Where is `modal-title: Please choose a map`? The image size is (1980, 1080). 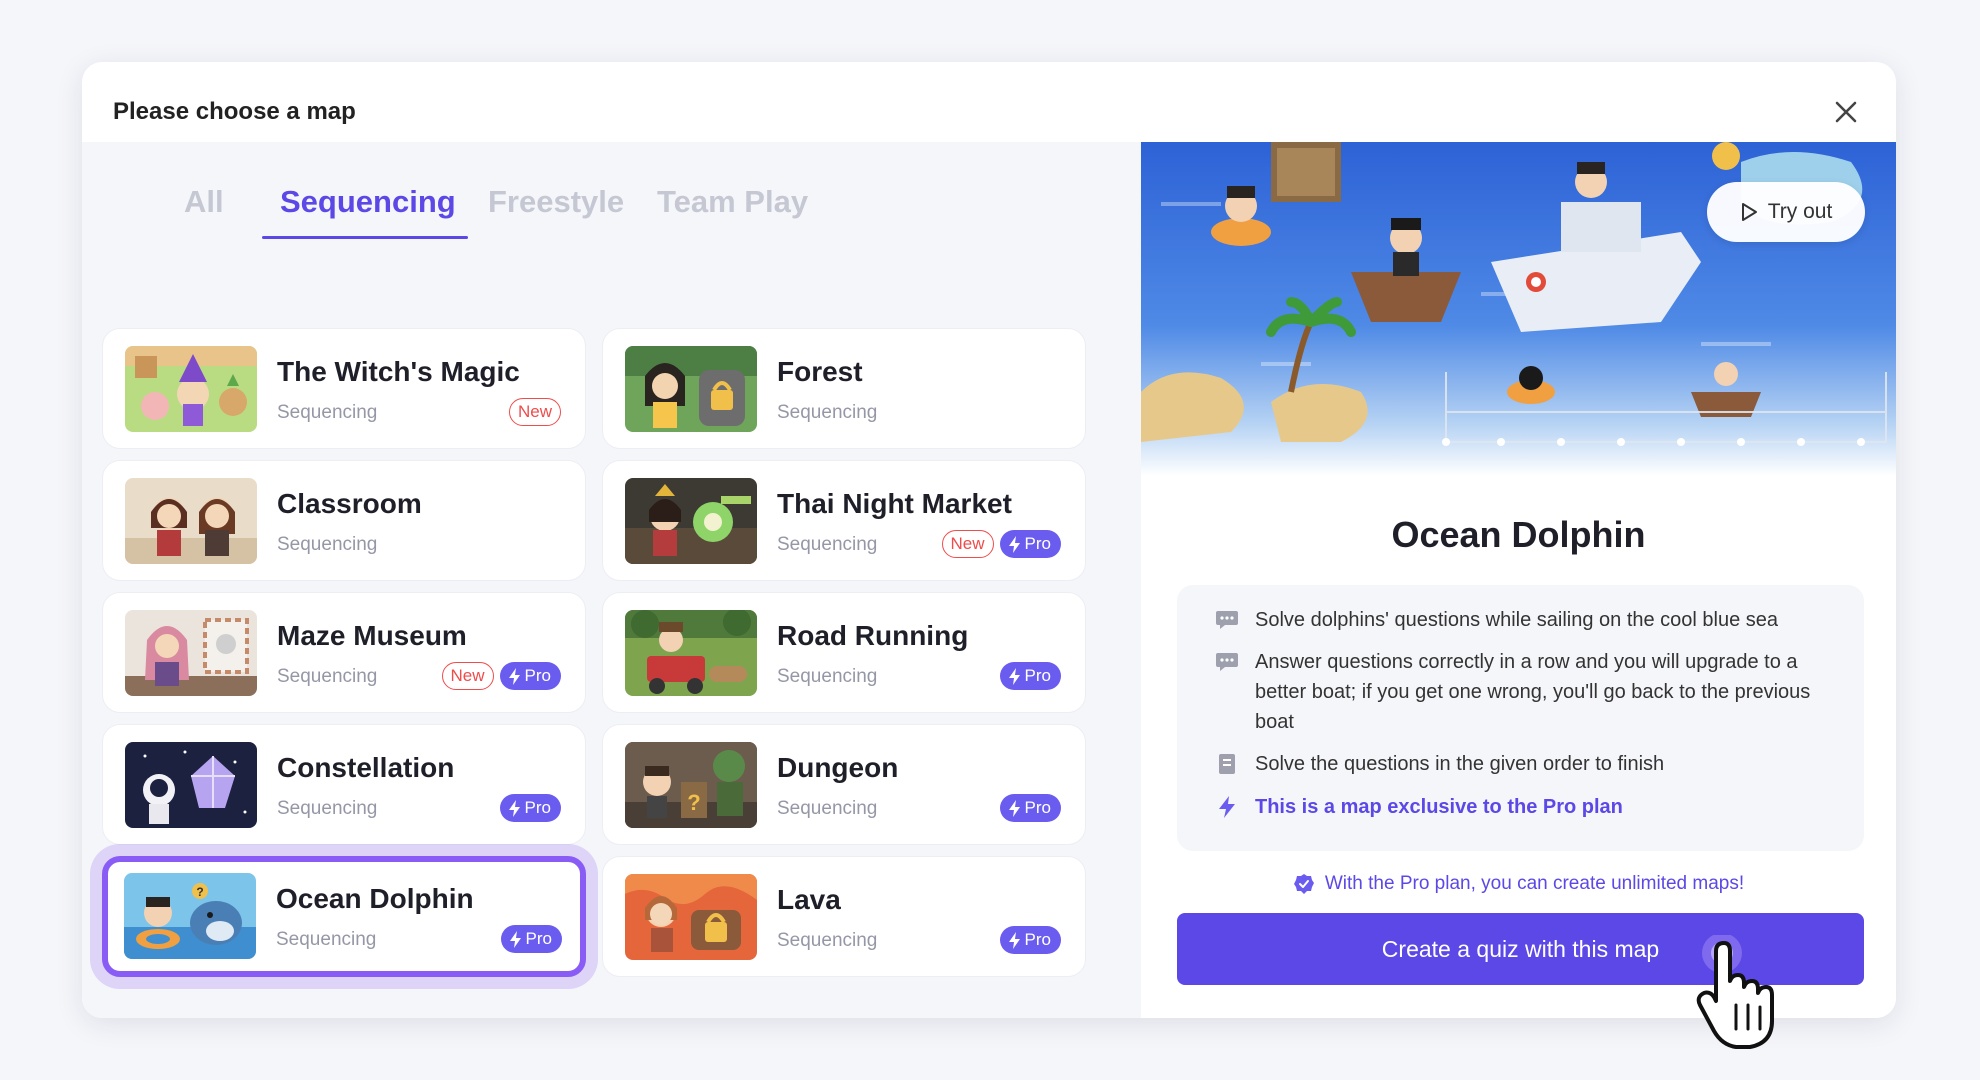
modal-title: Please choose a map is located at coordinates (234, 111).